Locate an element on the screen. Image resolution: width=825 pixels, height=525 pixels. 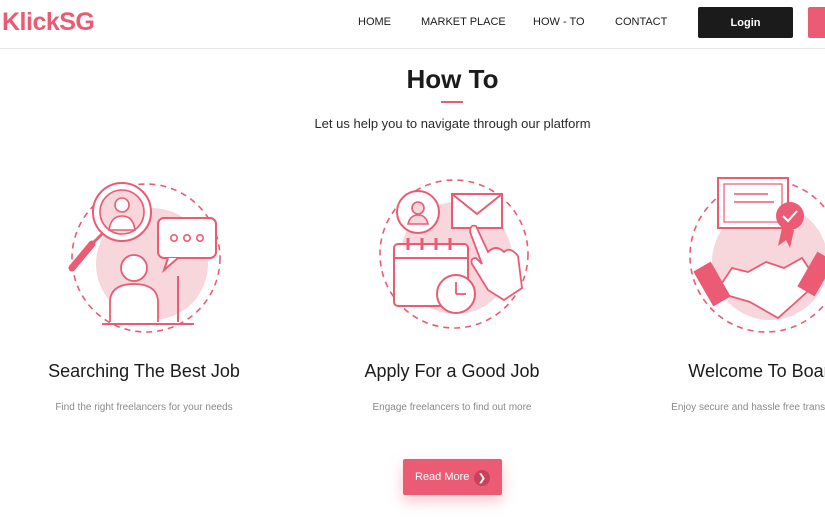
card-title-welcome: Welcome To Board is located at coordinates (756, 371).